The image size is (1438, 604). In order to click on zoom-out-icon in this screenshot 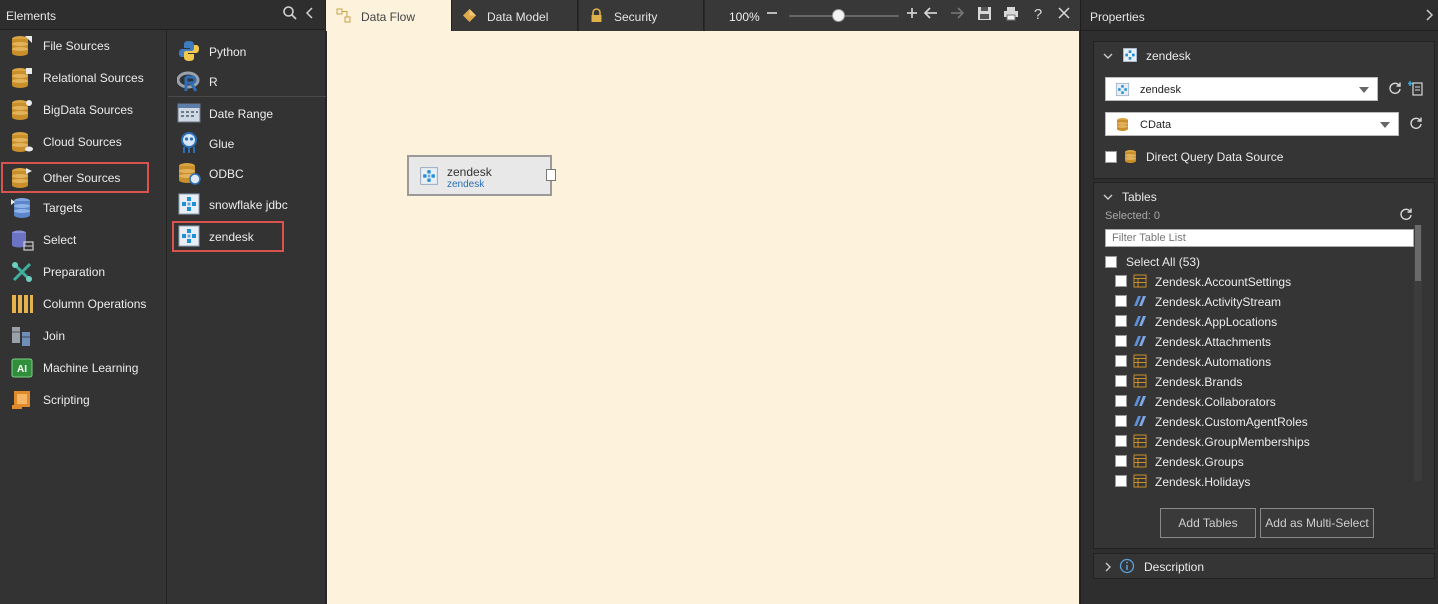, I will do `click(772, 15)`.